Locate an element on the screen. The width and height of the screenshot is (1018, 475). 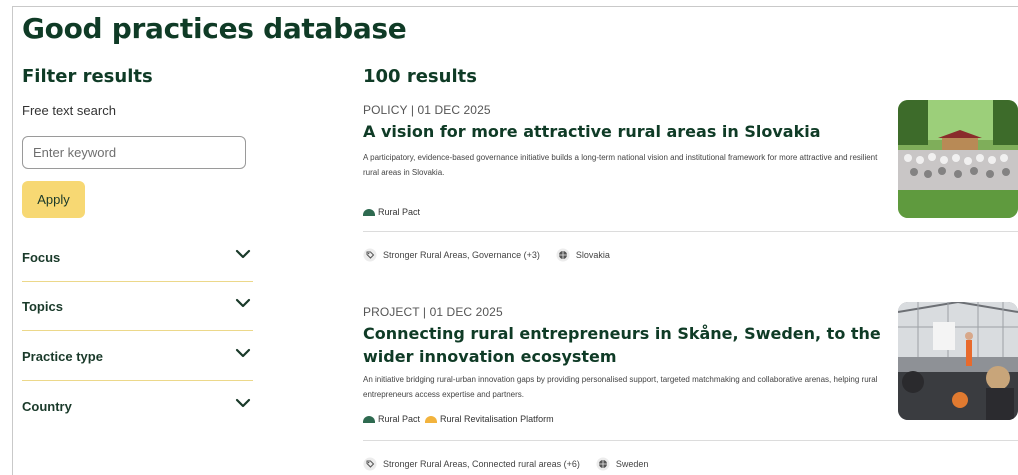
card-topics: Stronger Rural Areas, Governance (+3) is located at coordinates (461, 255).